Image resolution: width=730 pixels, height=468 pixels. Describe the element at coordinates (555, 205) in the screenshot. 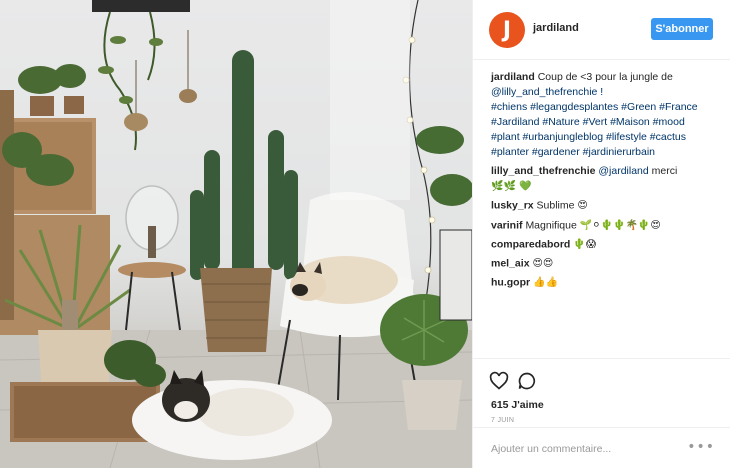

I see `comment-text: Sublime` at that location.